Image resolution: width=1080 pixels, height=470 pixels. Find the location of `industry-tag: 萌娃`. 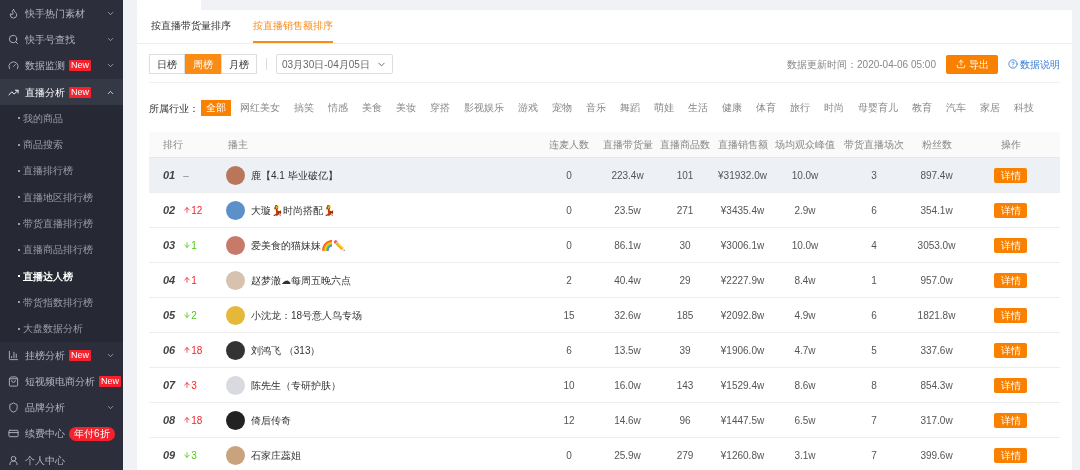

industry-tag: 萌娃 is located at coordinates (664, 108).